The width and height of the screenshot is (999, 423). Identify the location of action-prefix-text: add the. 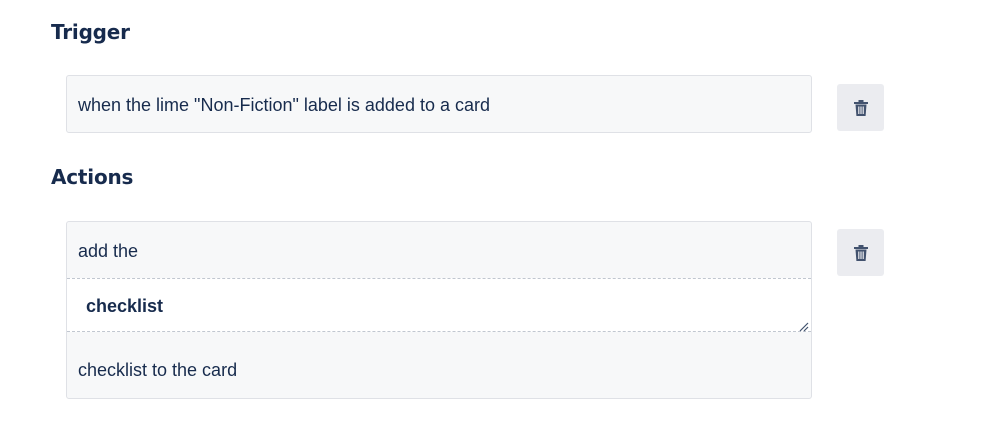
(108, 251).